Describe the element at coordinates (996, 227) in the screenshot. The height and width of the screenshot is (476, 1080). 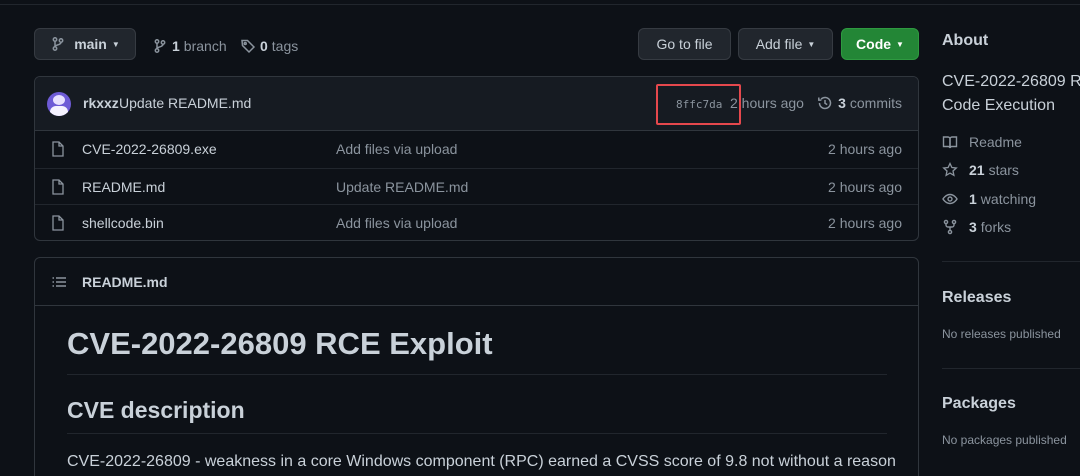
I see `forks-label: forks` at that location.